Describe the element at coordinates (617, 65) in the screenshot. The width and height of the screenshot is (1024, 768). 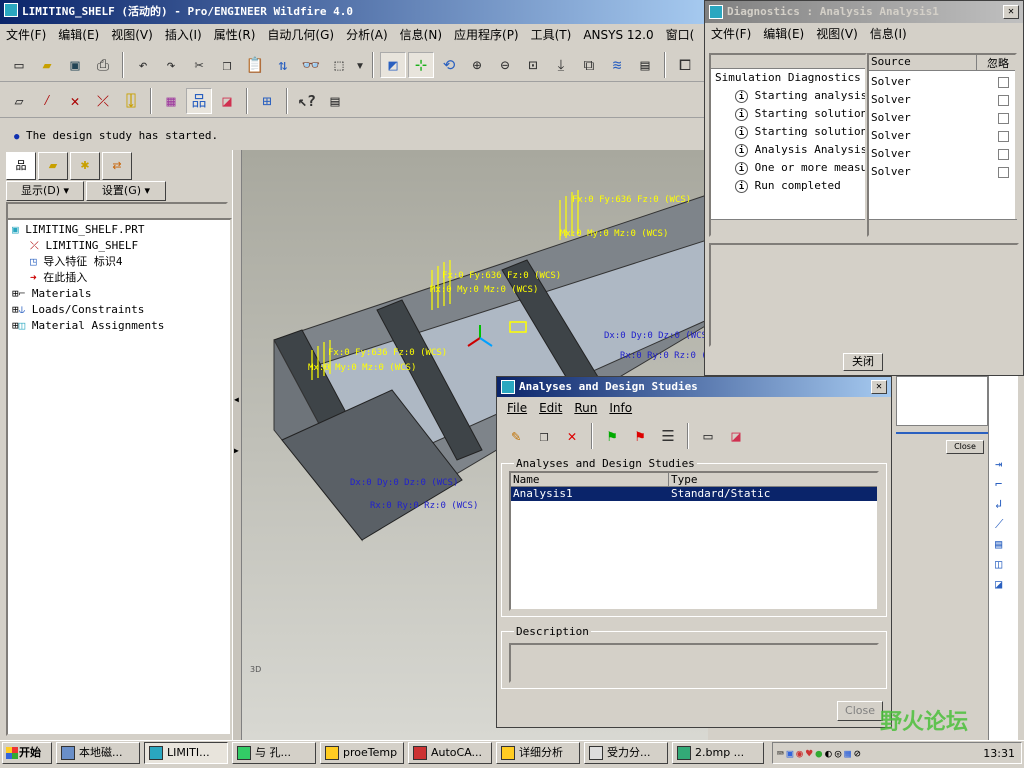
I see `layers-icon: ≋` at that location.